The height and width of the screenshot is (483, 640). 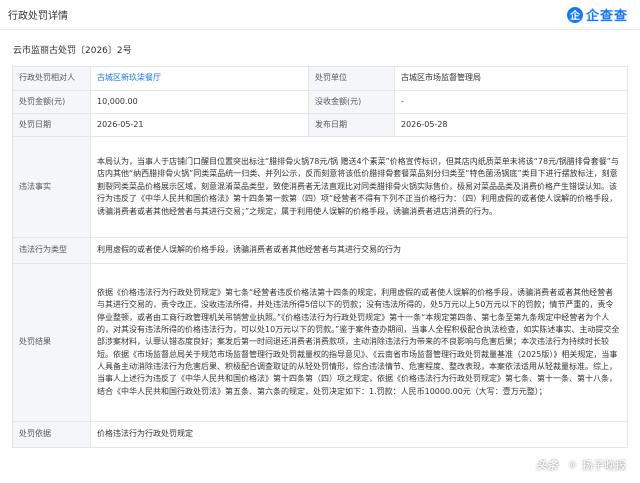 I want to click on watermark-divider, so click(x=562, y=465).